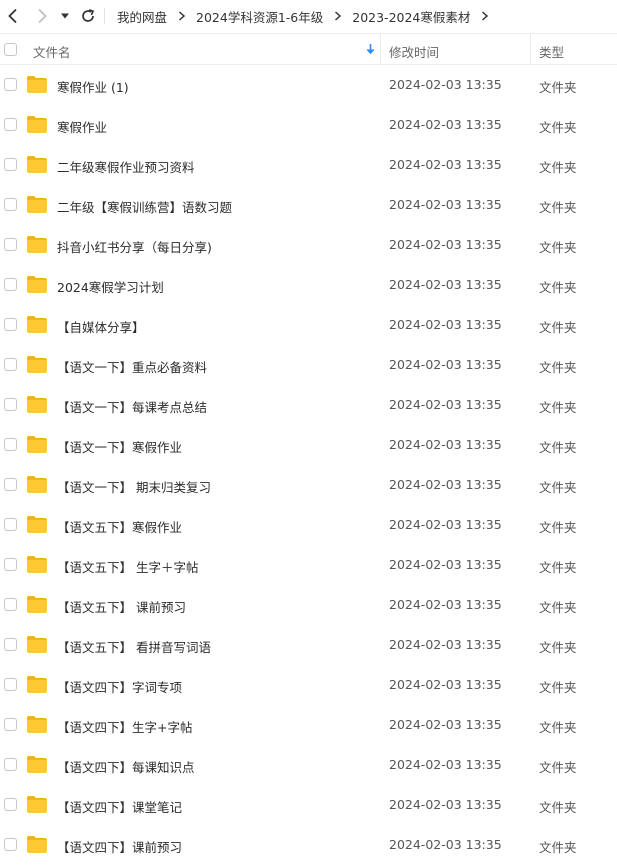 The image size is (617, 865). I want to click on sort-down-arrow-icon, so click(370, 50).